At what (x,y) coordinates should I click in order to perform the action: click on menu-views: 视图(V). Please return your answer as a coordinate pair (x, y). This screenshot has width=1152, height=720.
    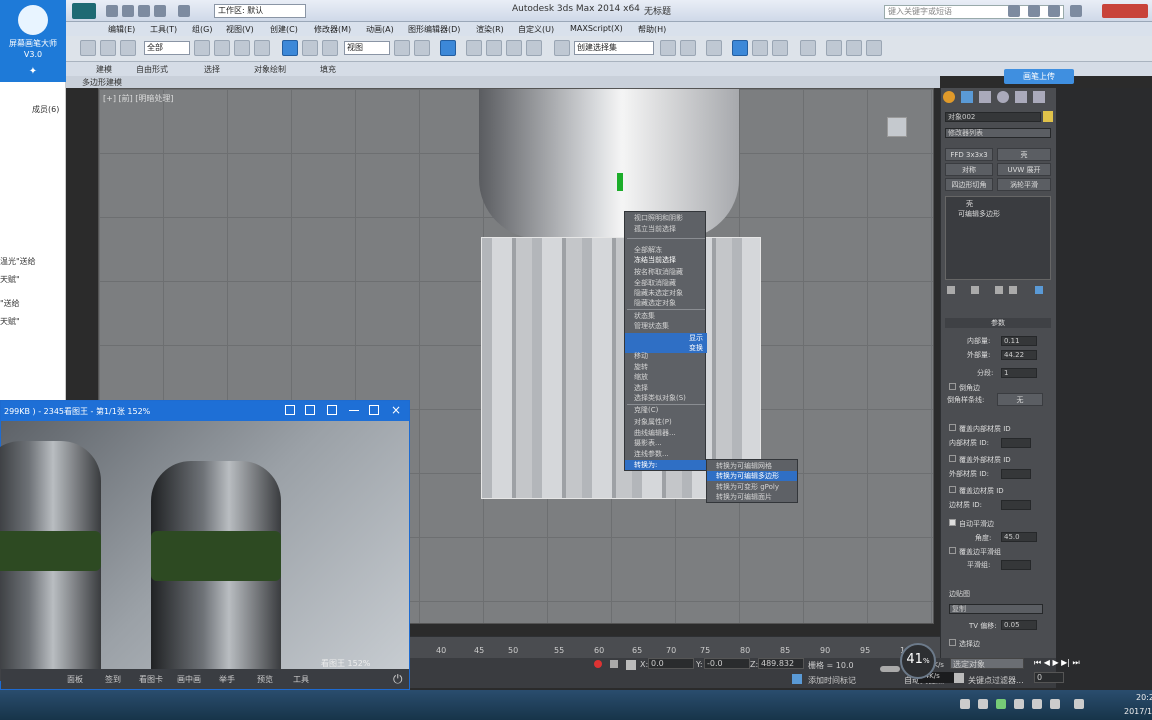
    Looking at the image, I should click on (240, 29).